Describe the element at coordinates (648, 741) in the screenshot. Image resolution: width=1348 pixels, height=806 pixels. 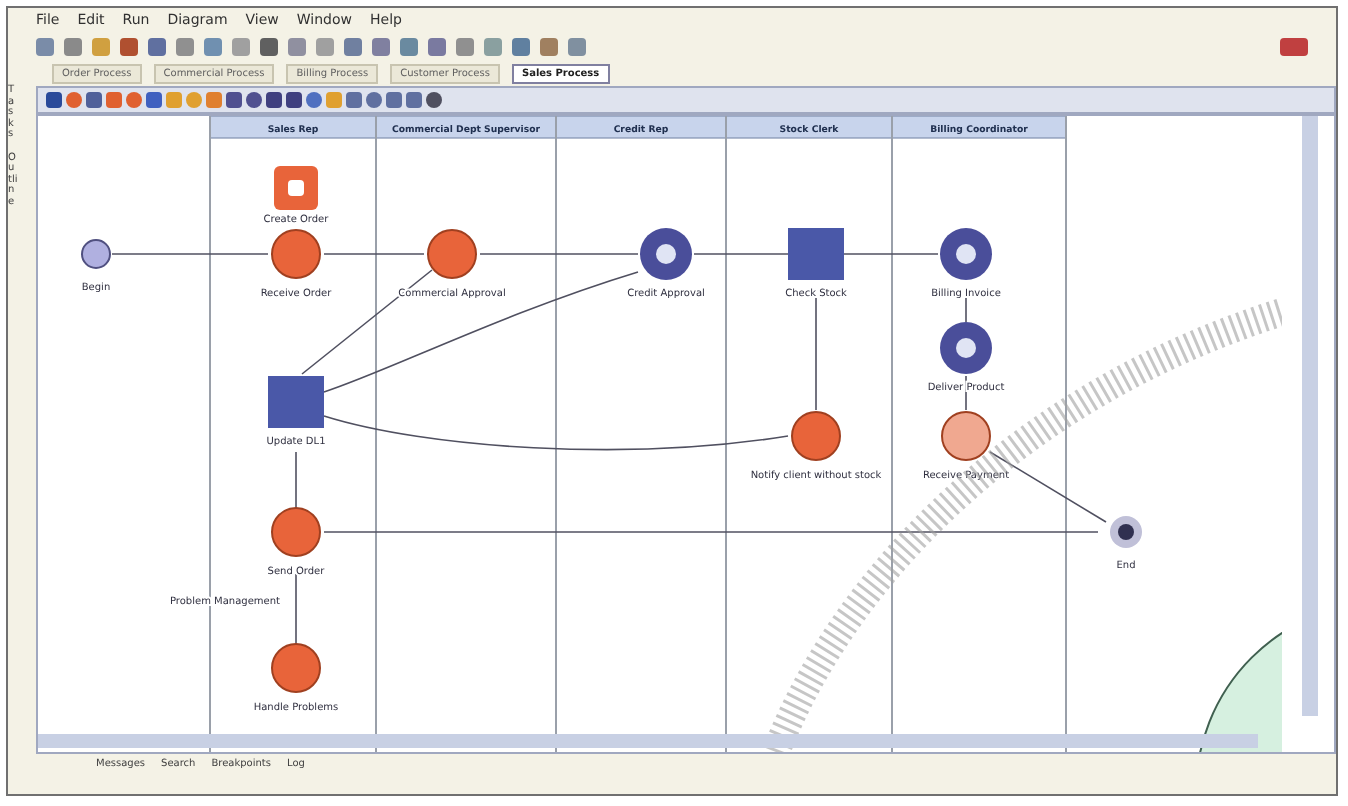
I see `horizontal-scrollbar` at that location.